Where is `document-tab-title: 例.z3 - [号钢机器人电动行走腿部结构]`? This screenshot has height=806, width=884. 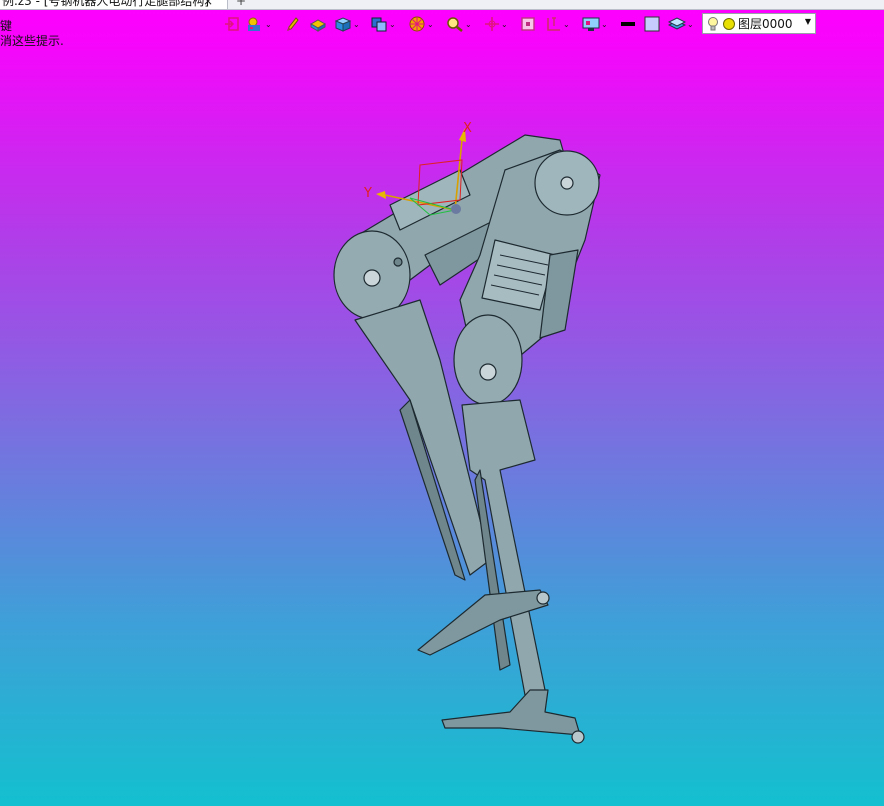
document-tab-title: 例.z3 - [号钢机器人电动行走腿部结构] is located at coordinates (106, 4).